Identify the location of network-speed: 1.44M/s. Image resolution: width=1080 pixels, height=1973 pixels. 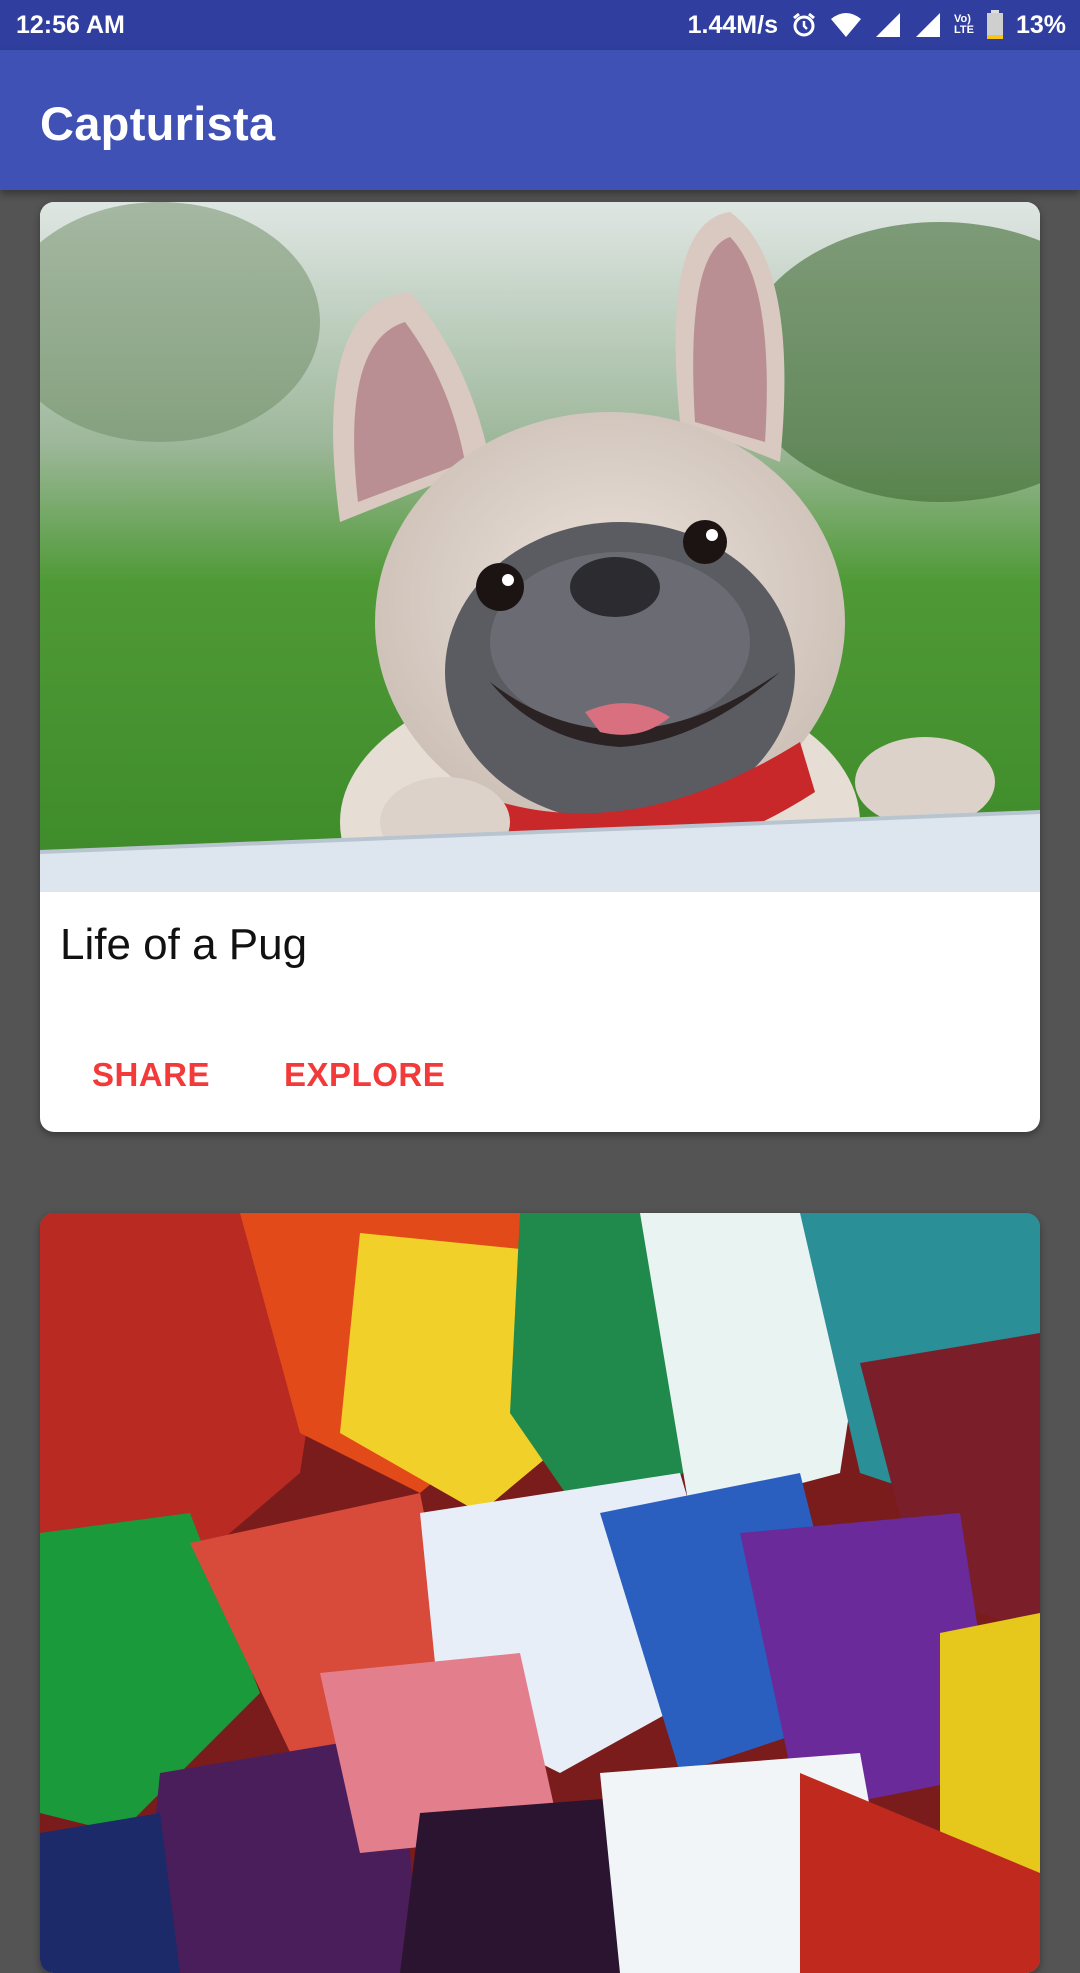
(732, 24).